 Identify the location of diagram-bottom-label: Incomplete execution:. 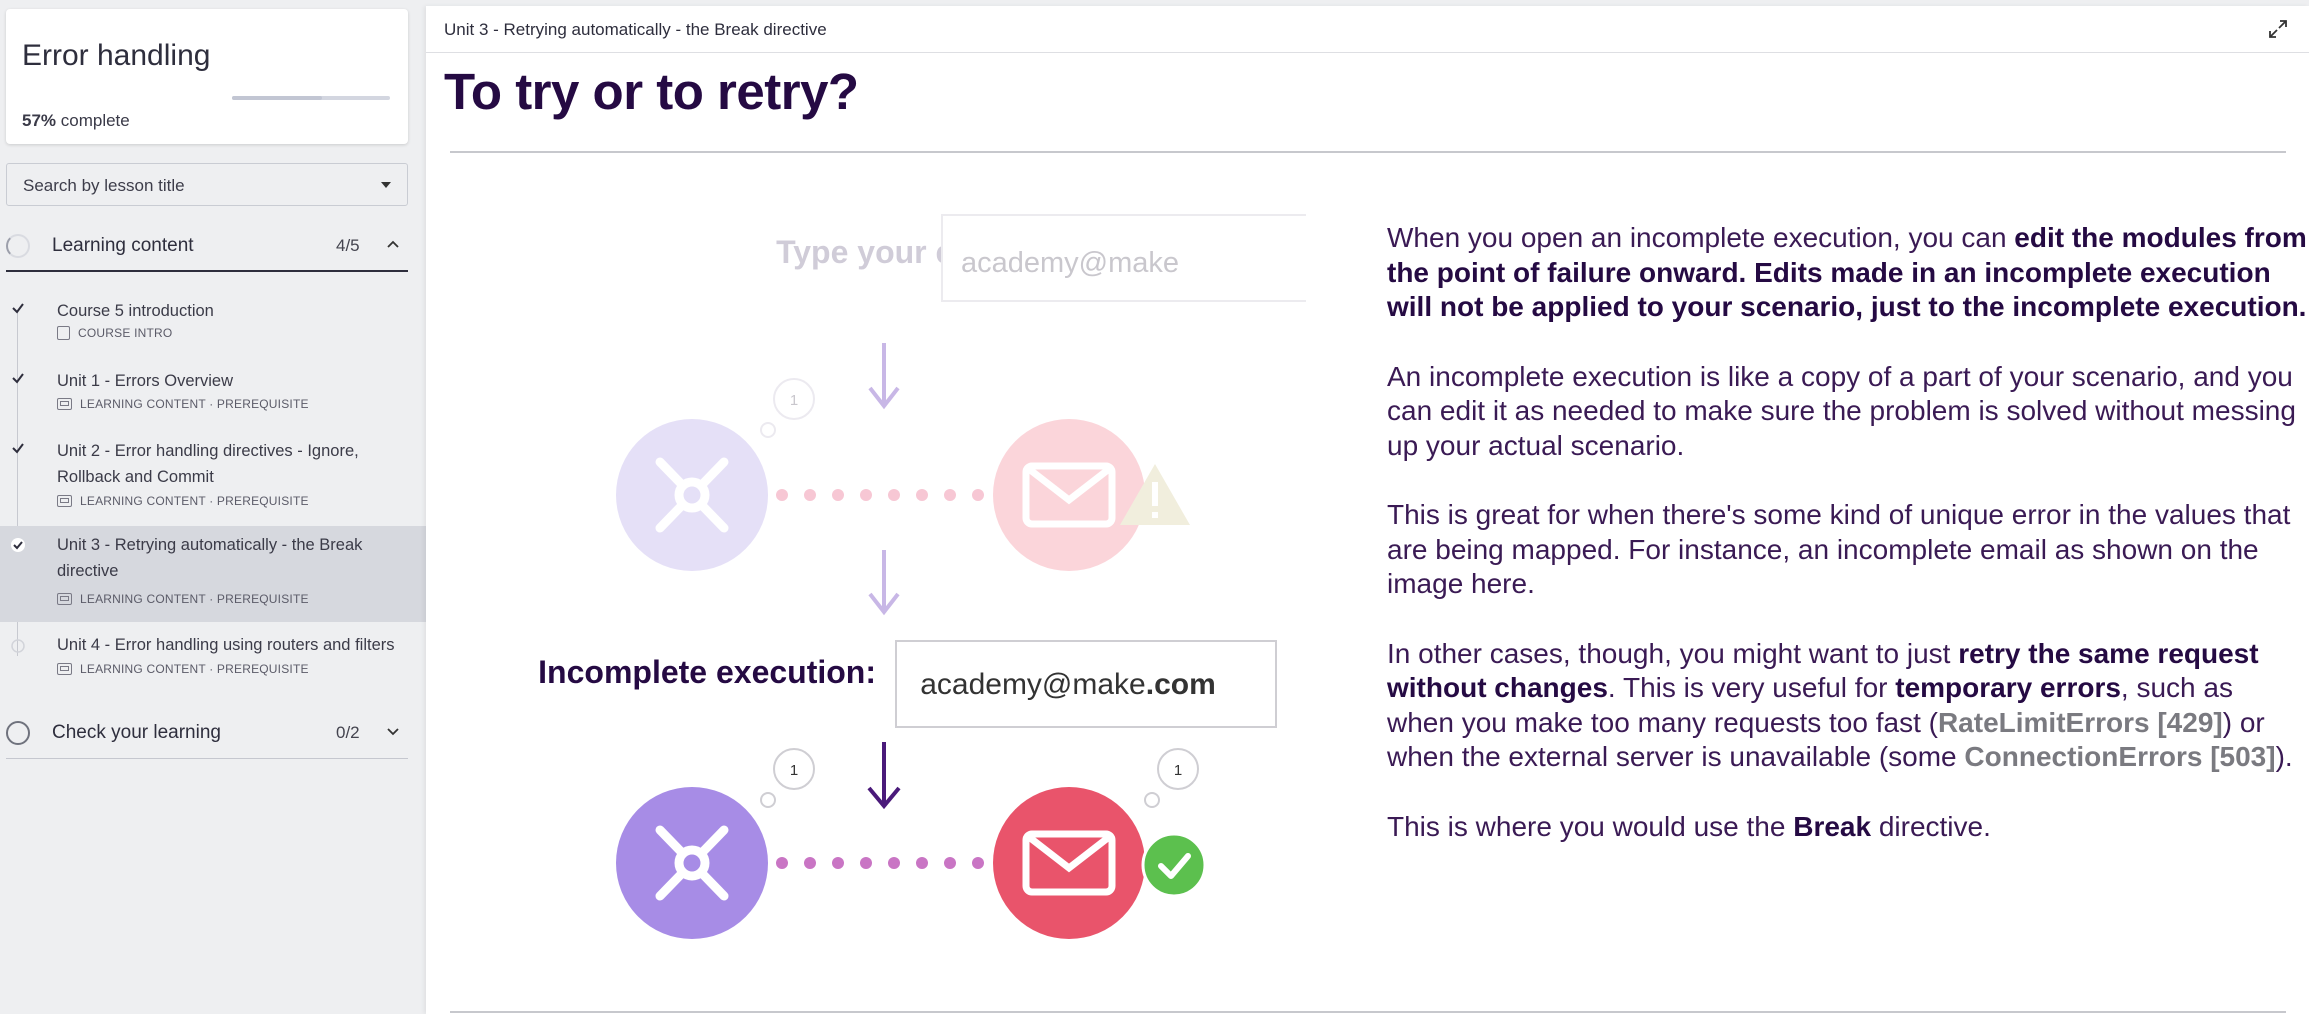
(707, 672).